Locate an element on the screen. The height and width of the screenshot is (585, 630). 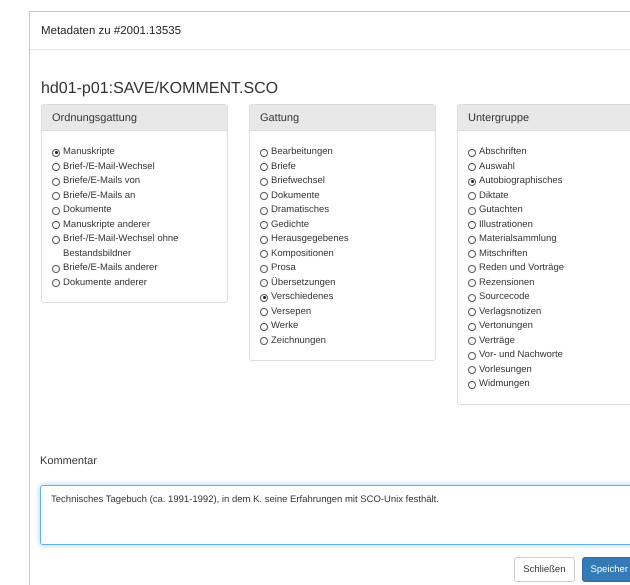
option-label: Briefe/E-Mails von is located at coordinates (101, 181).